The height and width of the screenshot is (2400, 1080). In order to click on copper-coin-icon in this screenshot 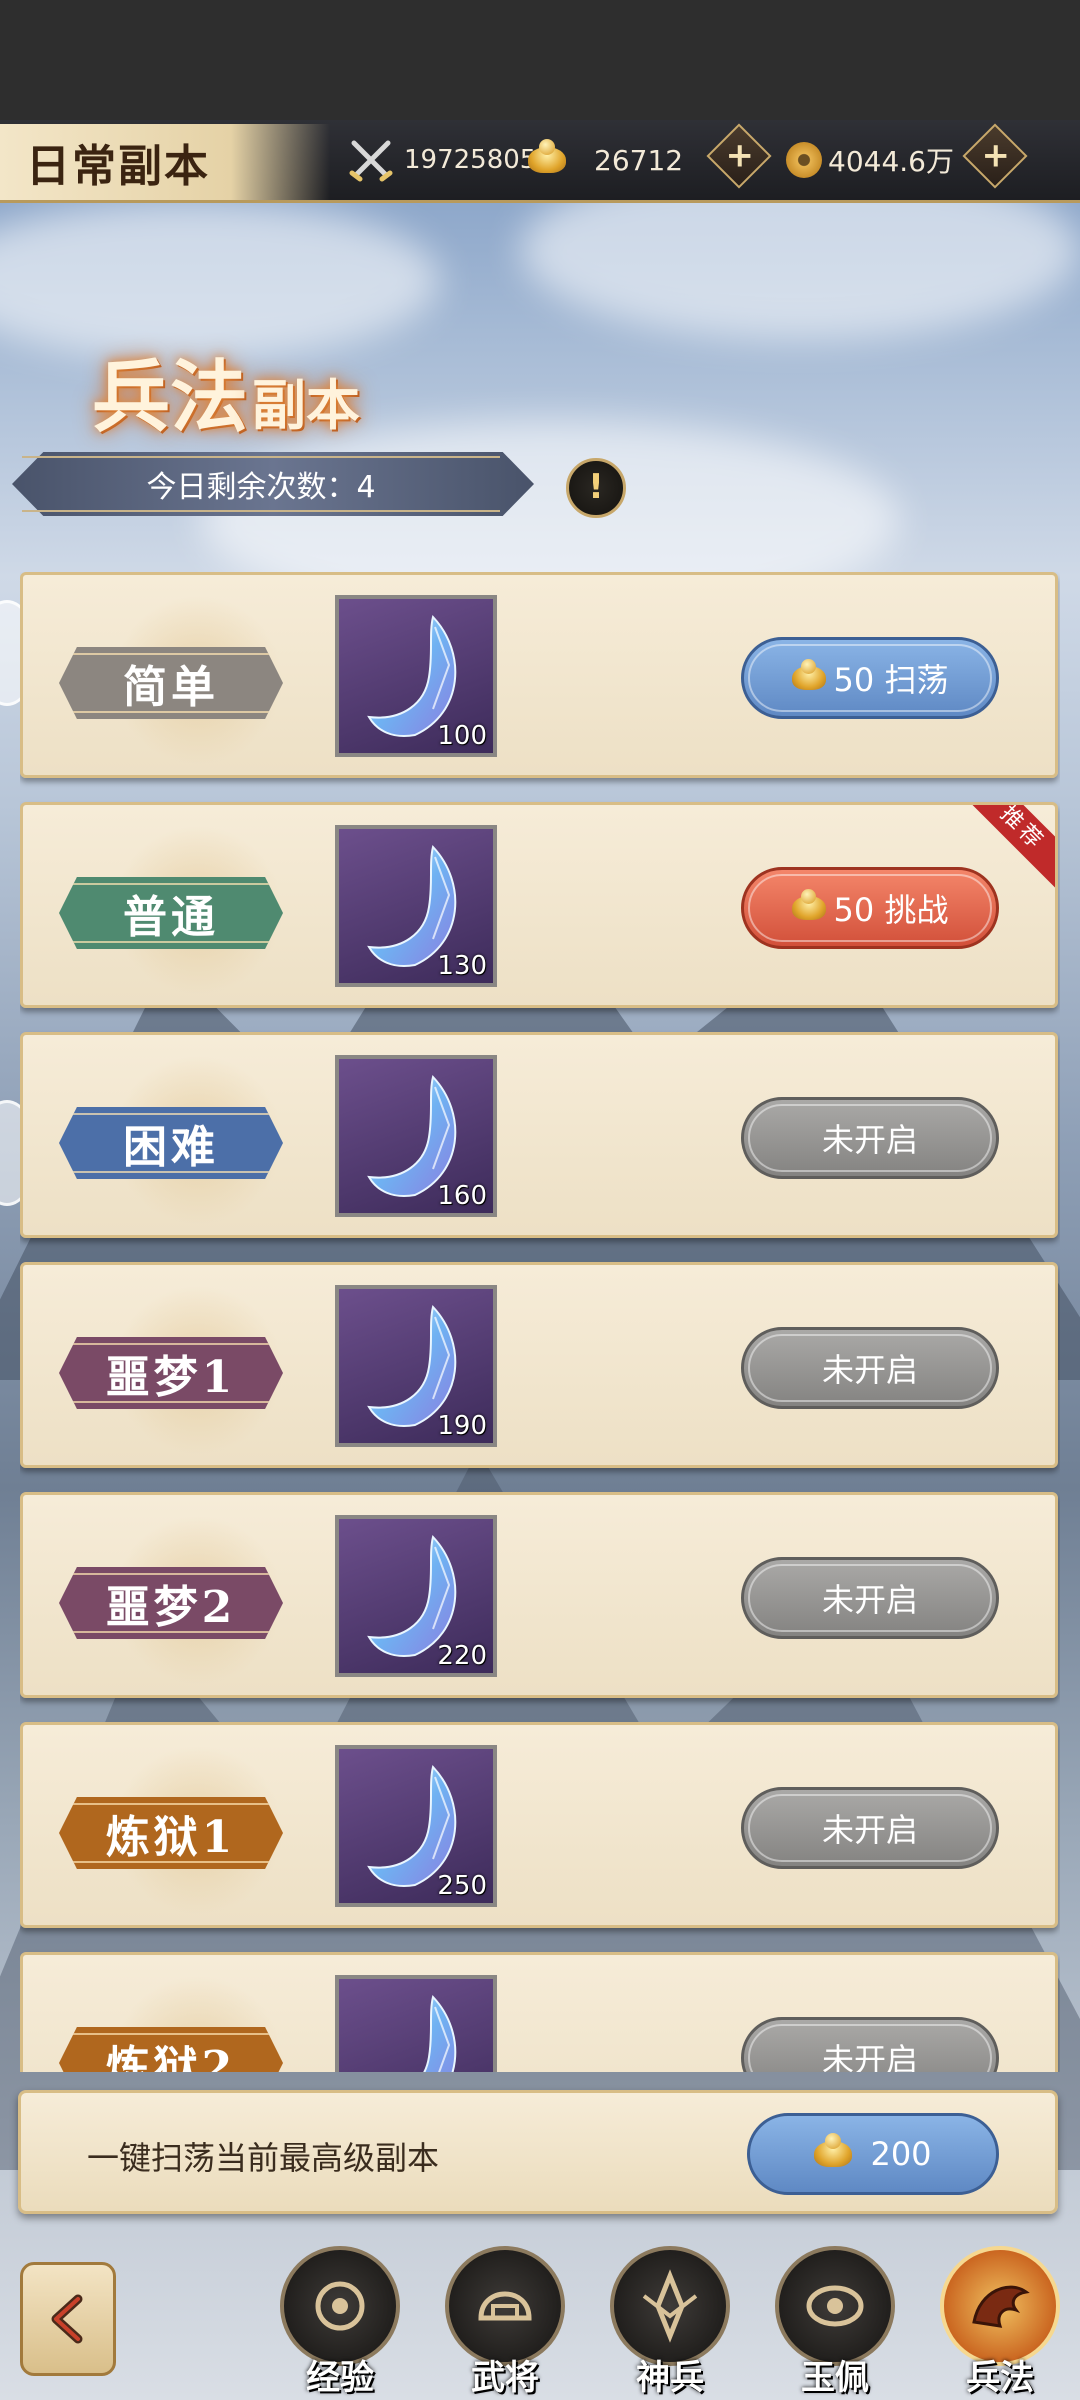, I will do `click(804, 160)`.